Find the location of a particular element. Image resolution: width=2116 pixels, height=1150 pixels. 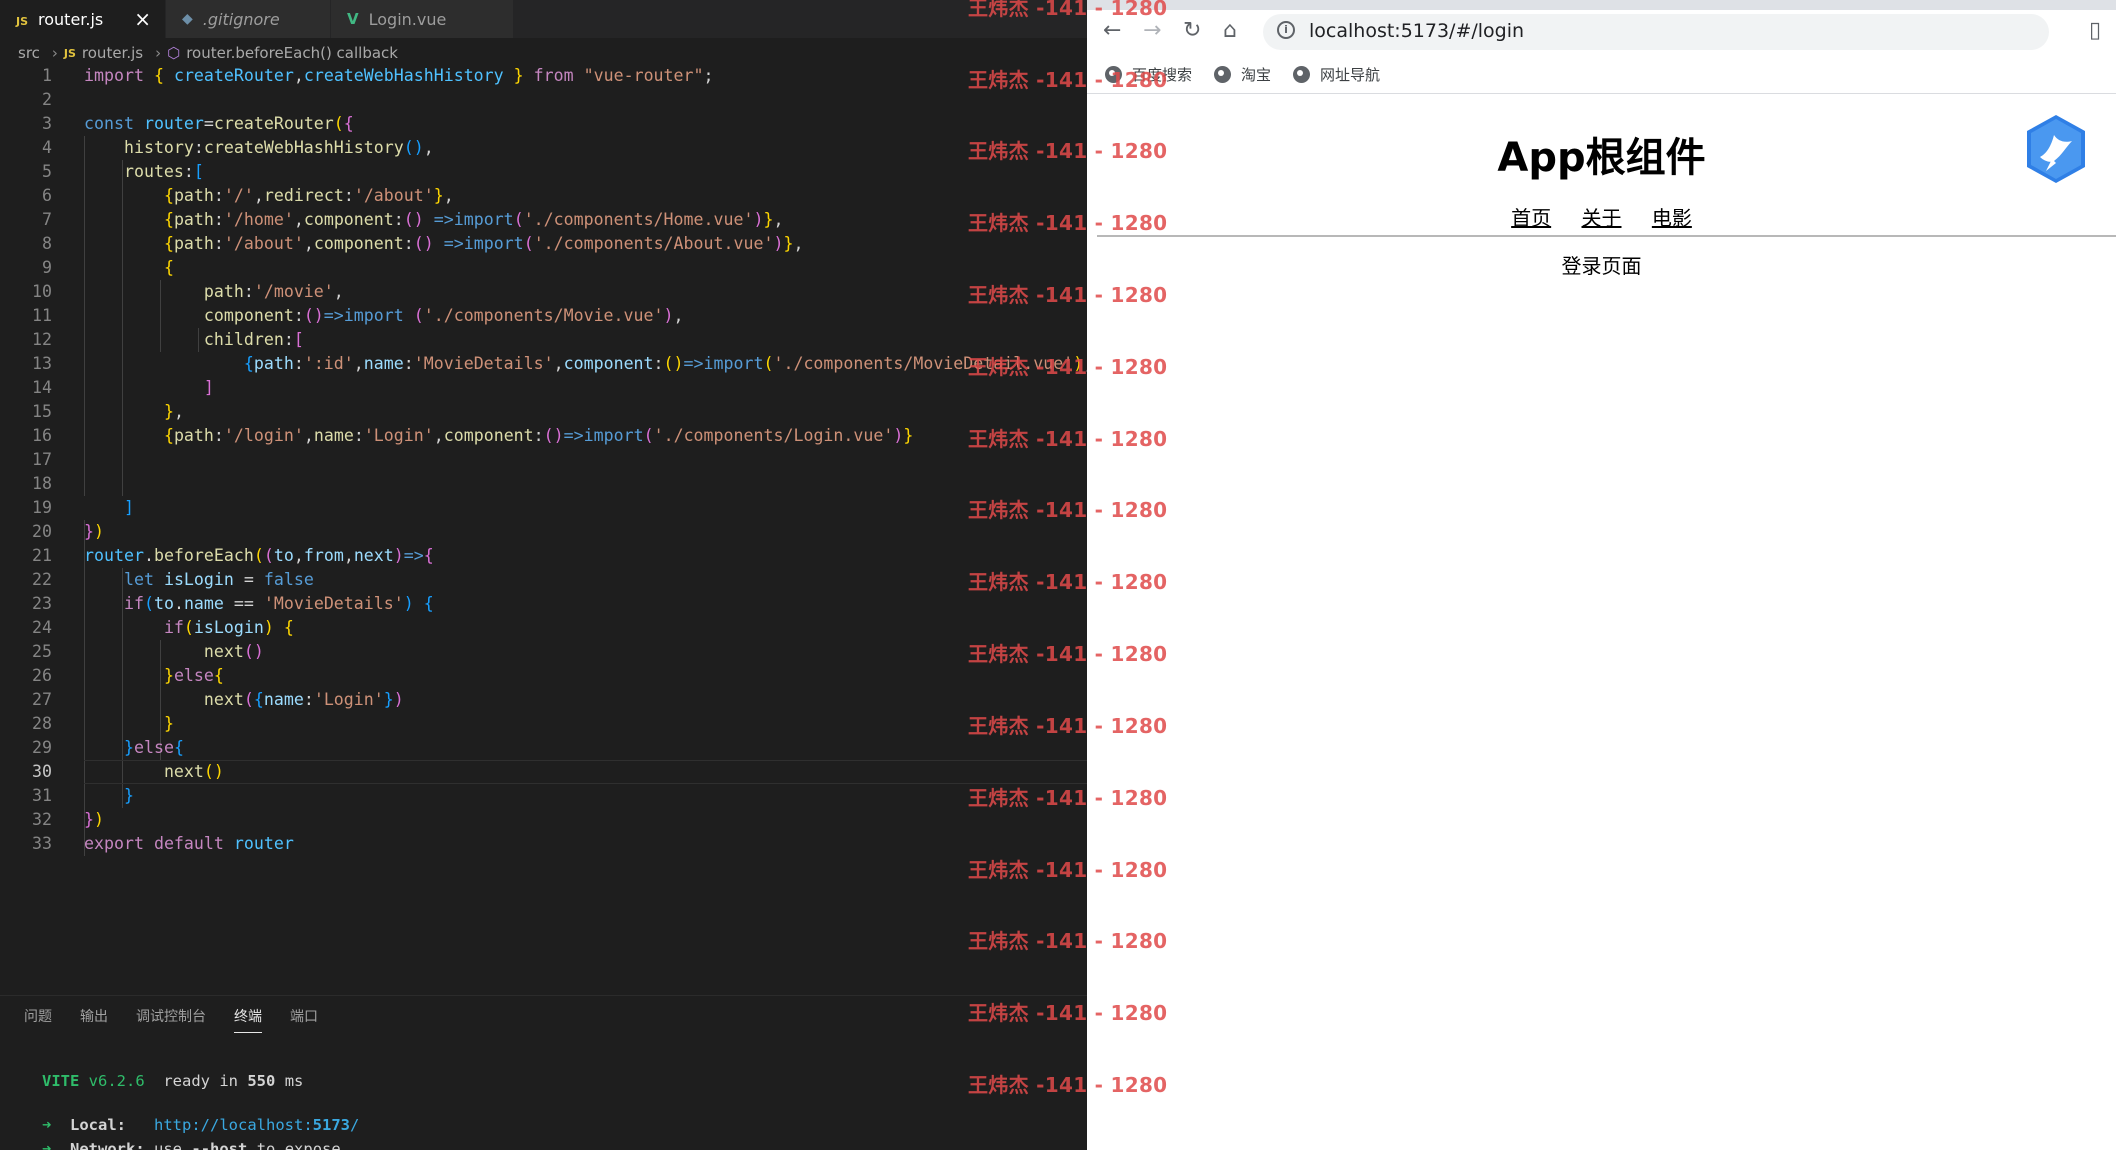

tab-debug-console: 调试控制台 is located at coordinates (171, 1019).